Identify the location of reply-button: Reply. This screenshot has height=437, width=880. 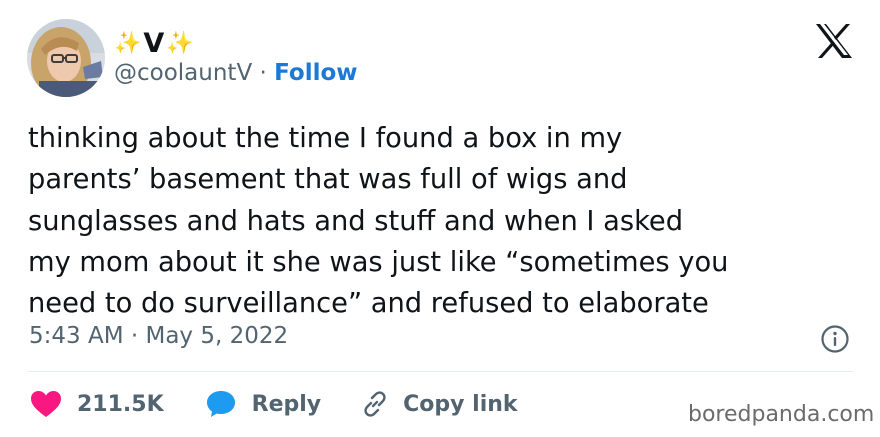
(264, 404).